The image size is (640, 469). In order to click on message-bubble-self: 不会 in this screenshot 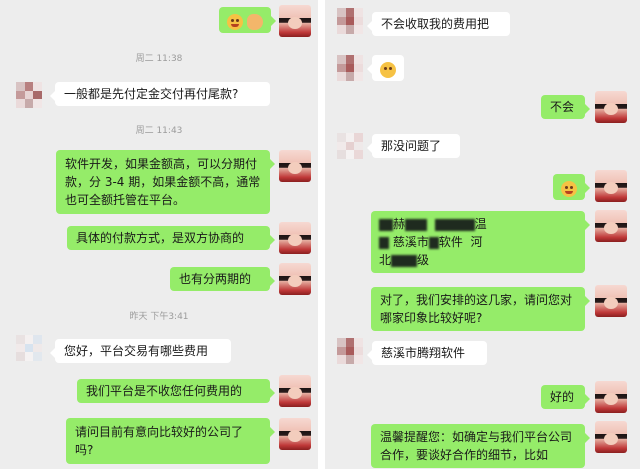, I will do `click(565, 107)`.